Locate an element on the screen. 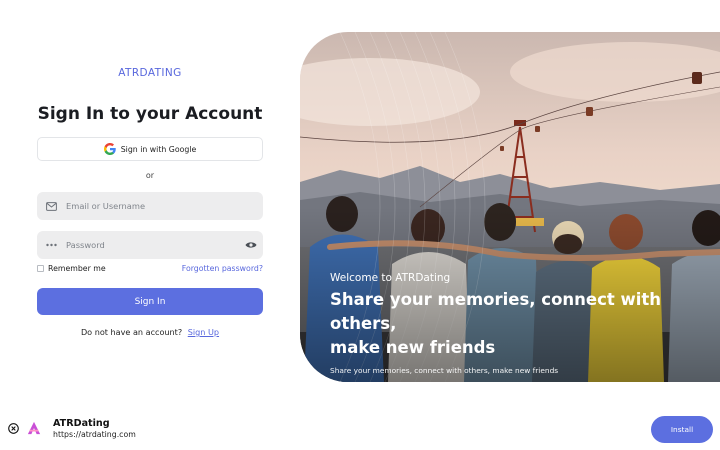 The height and width of the screenshot is (450, 720). hero-headline-line2: make new friends is located at coordinates (413, 347).